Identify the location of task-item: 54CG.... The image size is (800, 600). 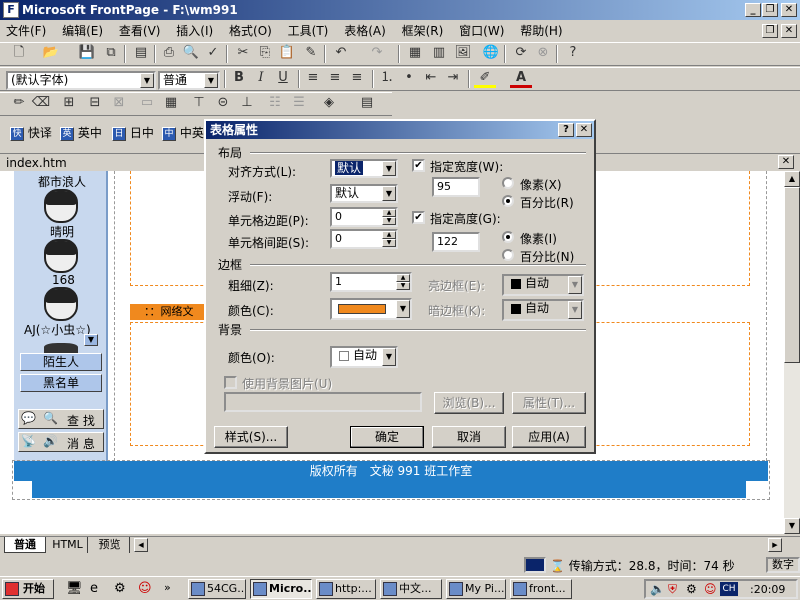
(217, 589).